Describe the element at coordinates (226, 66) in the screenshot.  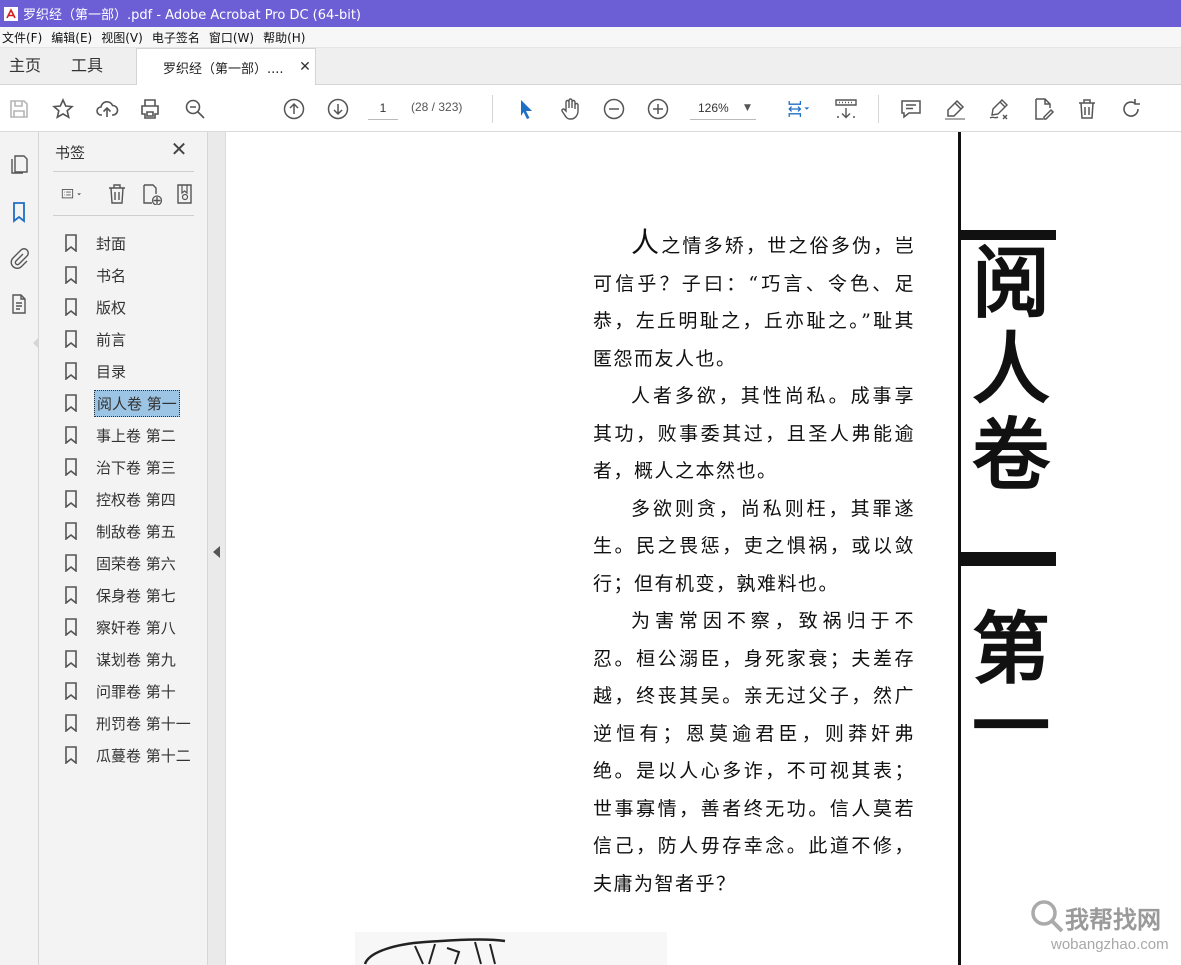
I see `tab-document: 罗织经（第一部）.... ✕` at that location.